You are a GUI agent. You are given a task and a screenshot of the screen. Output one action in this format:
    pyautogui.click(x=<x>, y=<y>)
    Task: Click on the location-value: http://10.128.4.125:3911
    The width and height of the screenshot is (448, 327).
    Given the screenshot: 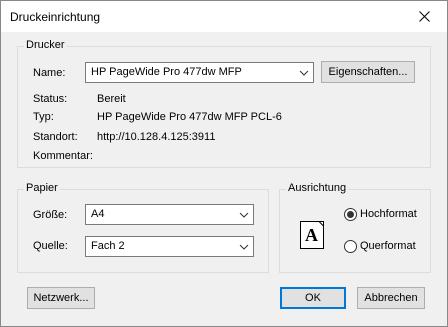 What is the action you would take?
    pyautogui.click(x=156, y=137)
    